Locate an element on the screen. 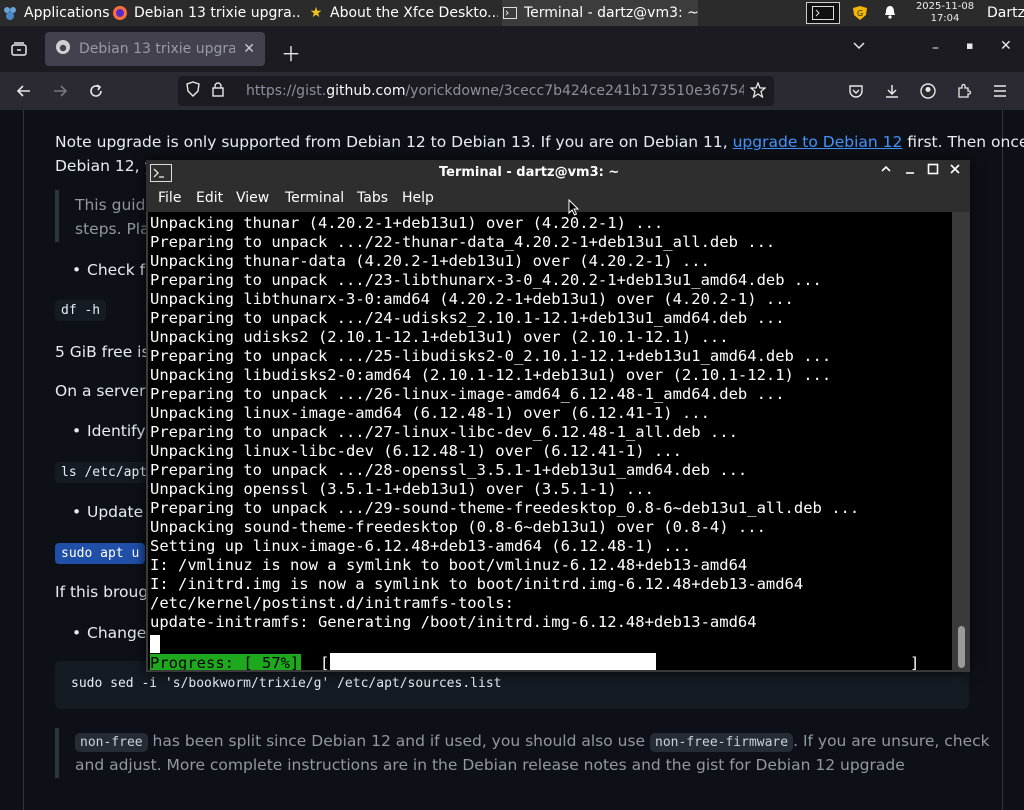  account-icon is located at coordinates (928, 91).